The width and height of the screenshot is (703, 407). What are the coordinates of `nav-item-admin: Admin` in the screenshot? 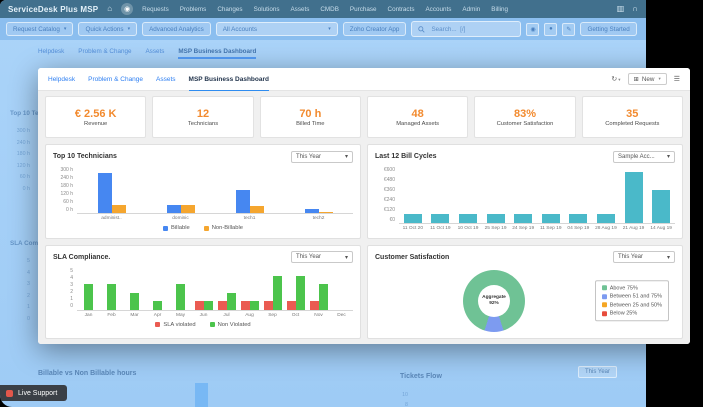 It's located at (471, 9).